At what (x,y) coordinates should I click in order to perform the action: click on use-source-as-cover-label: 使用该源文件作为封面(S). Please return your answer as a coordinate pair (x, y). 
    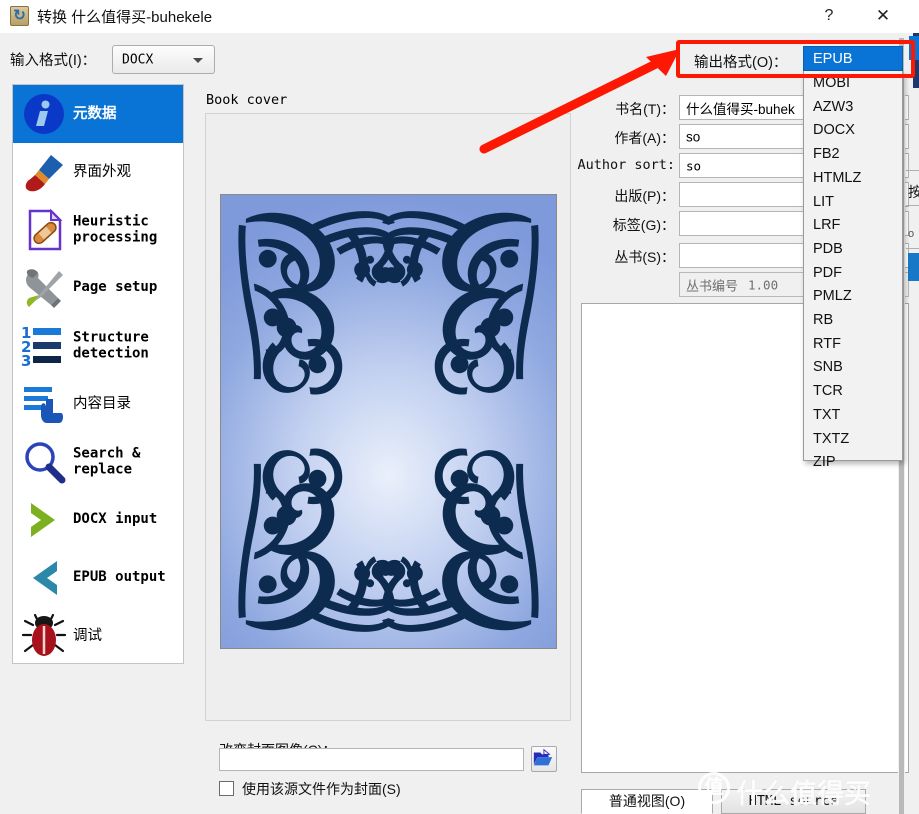
    Looking at the image, I should click on (321, 789).